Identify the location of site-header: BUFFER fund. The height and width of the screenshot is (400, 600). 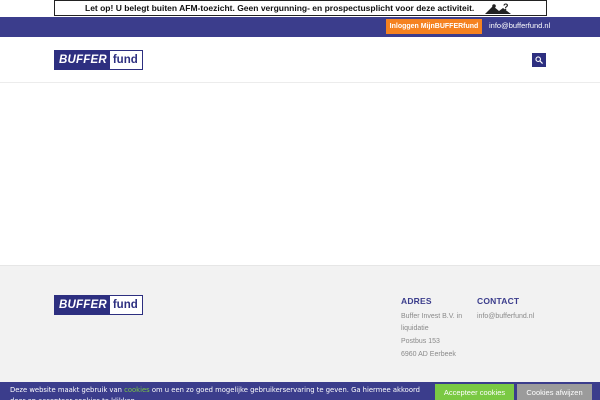
(300, 60).